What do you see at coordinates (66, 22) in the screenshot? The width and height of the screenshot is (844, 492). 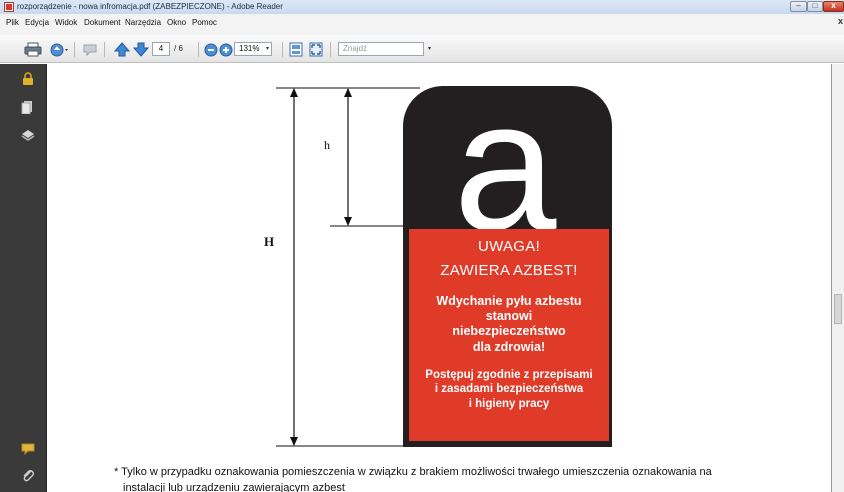 I see `menu-widok: Widok` at bounding box center [66, 22].